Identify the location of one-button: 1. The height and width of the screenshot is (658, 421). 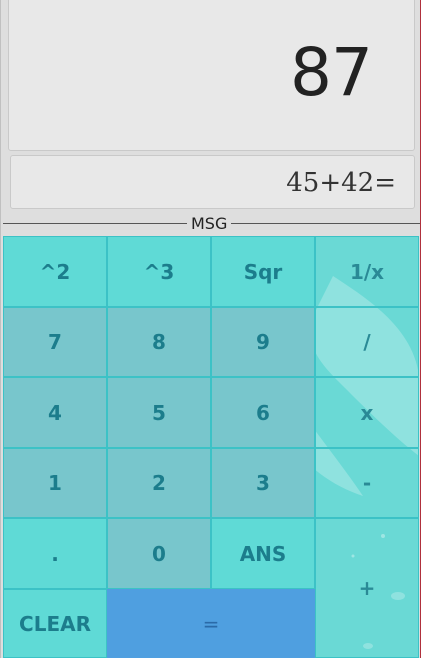
(55, 483).